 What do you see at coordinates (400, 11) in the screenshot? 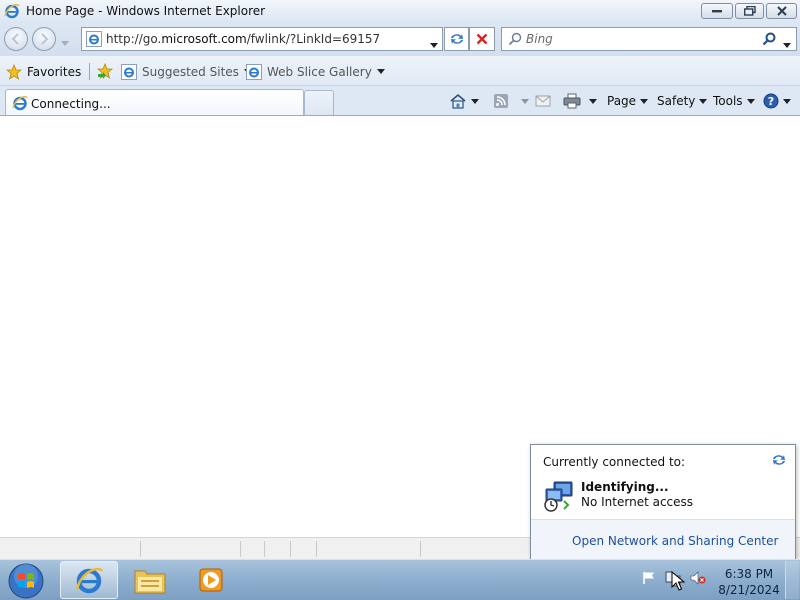
I see `title-bar: Home Page - Windows Internet Explorer` at bounding box center [400, 11].